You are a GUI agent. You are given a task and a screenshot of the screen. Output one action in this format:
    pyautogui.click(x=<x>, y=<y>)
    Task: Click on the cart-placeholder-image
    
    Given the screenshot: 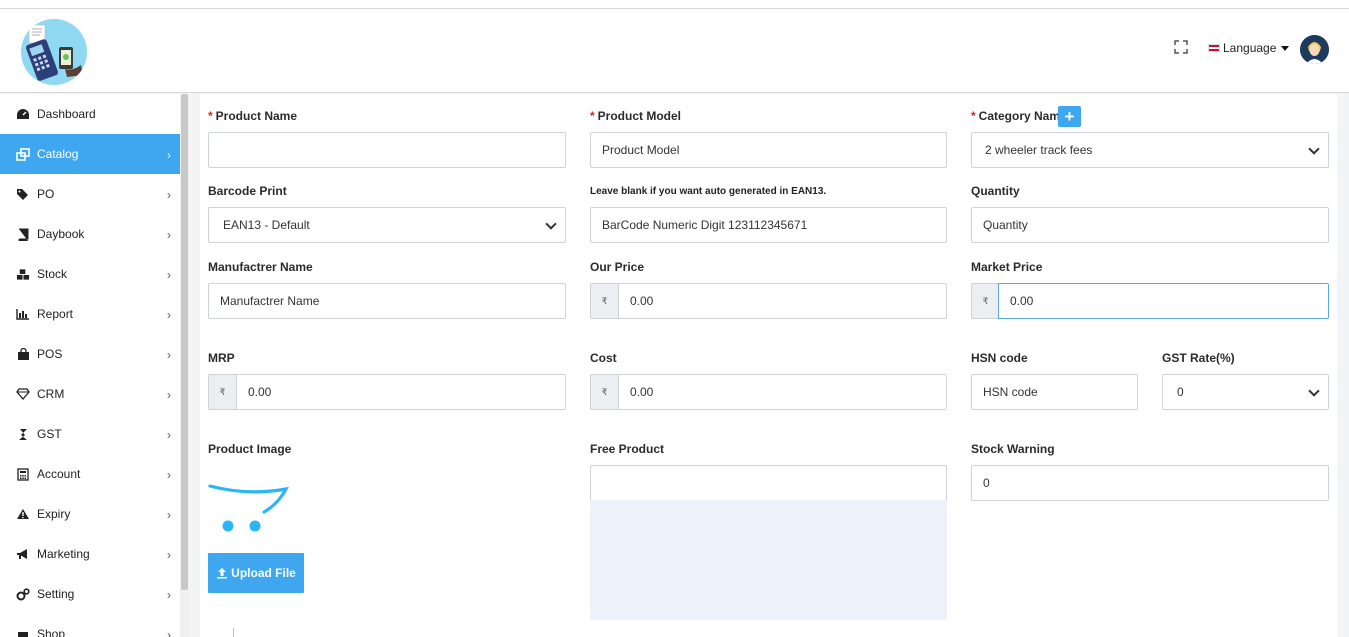 What is the action you would take?
    pyautogui.click(x=249, y=504)
    